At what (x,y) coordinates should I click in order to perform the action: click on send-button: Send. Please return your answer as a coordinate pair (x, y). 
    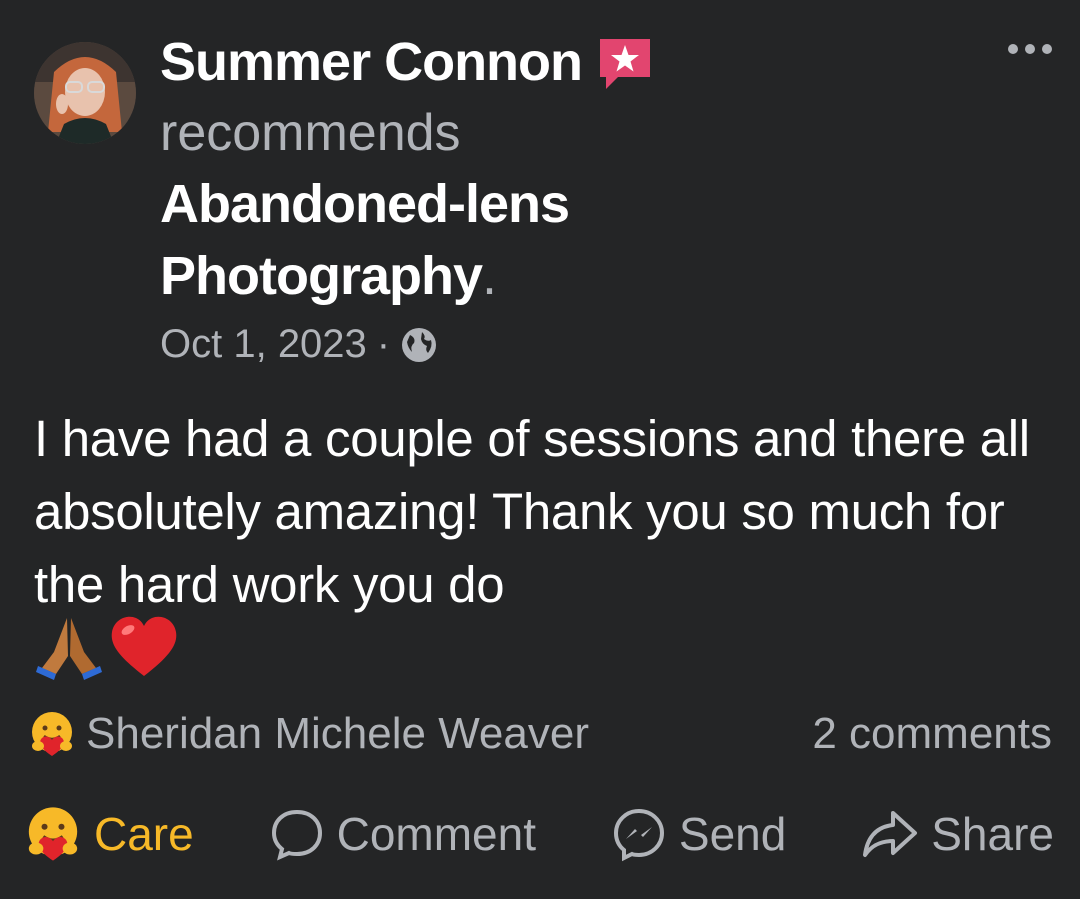
    Looking at the image, I should click on (698, 834).